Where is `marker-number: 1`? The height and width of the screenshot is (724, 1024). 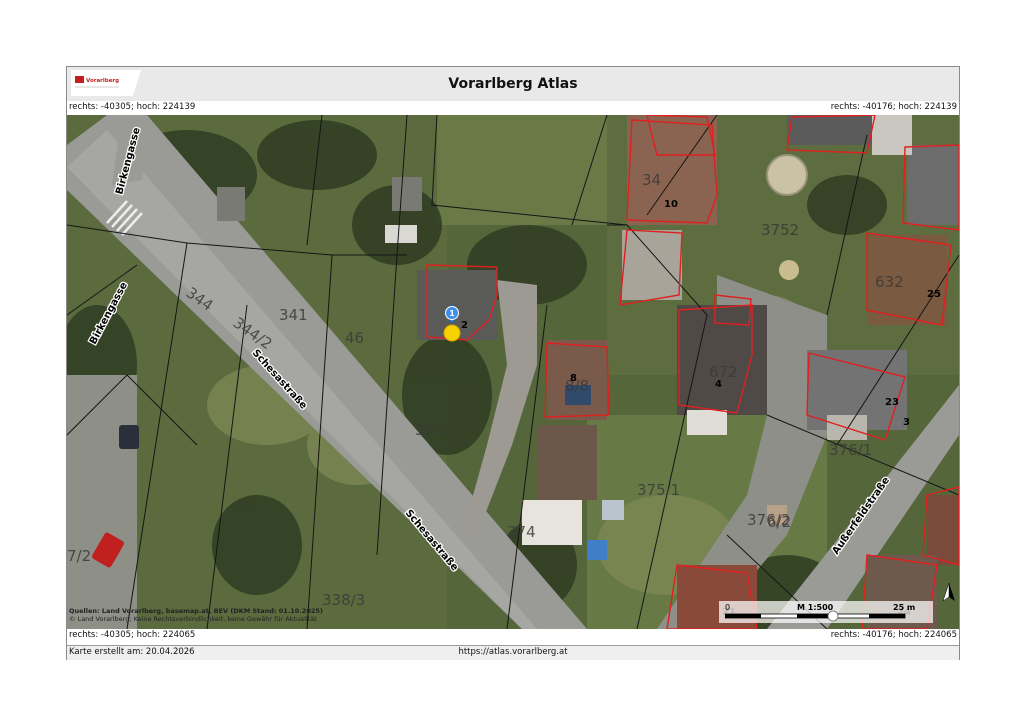 marker-number: 1 is located at coordinates (452, 313).